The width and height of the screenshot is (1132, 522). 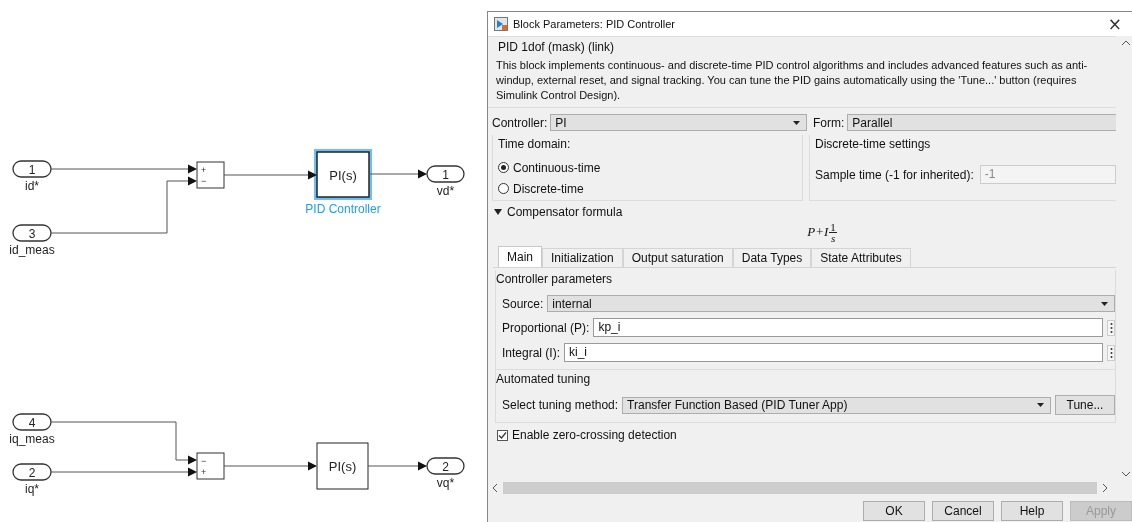 I want to click on port-label: iq_meas, so click(x=32, y=439).